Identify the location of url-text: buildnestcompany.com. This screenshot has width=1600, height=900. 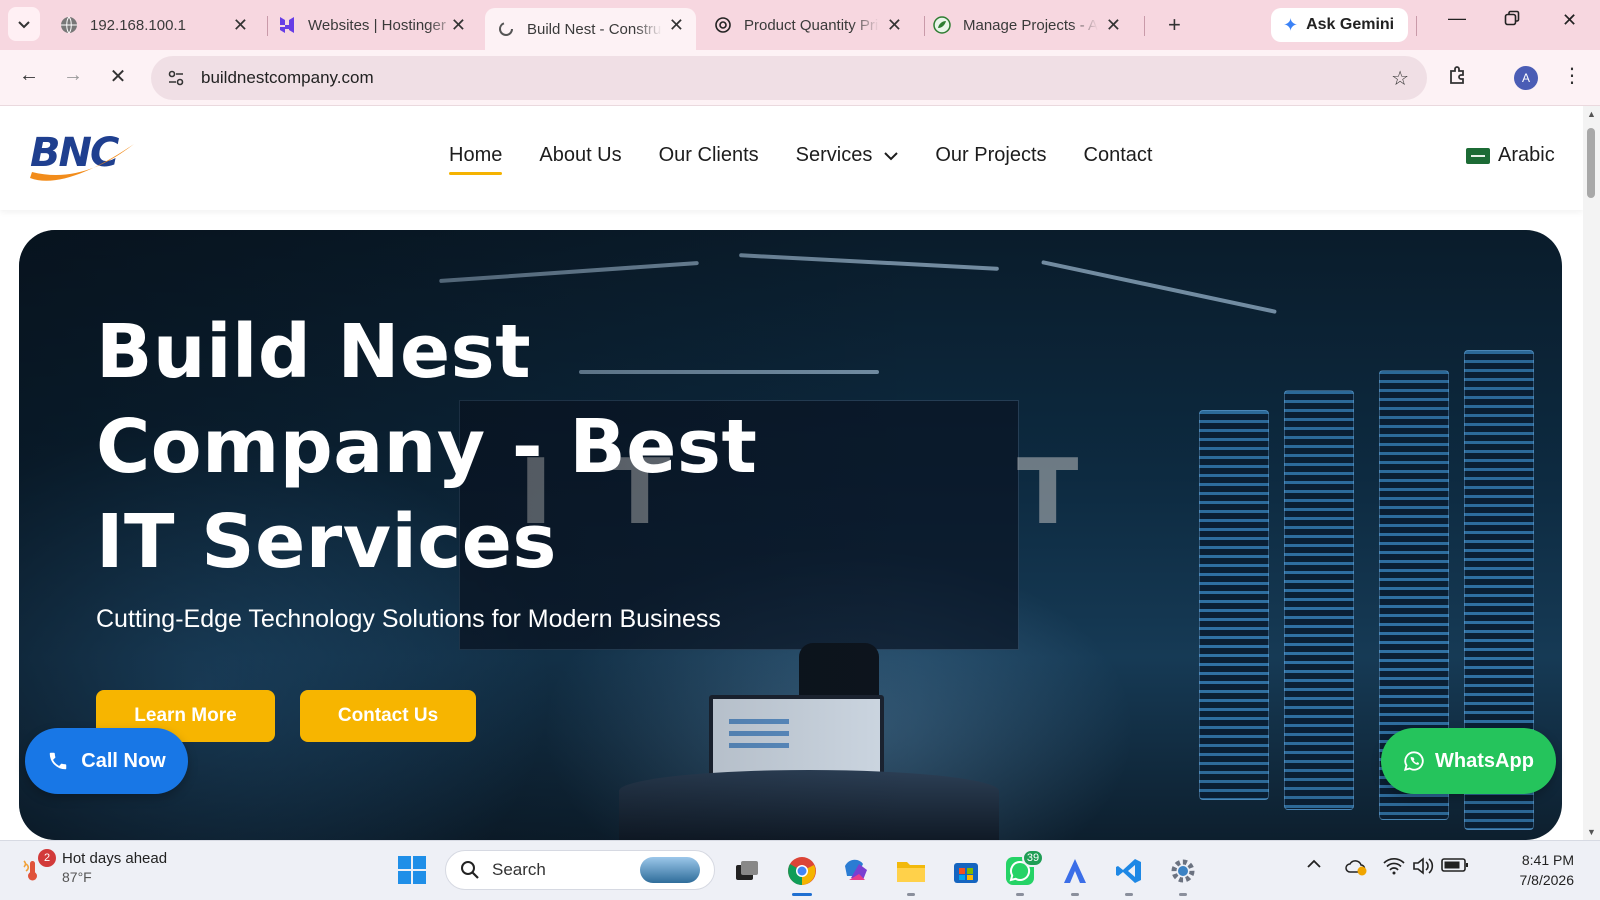
(287, 78).